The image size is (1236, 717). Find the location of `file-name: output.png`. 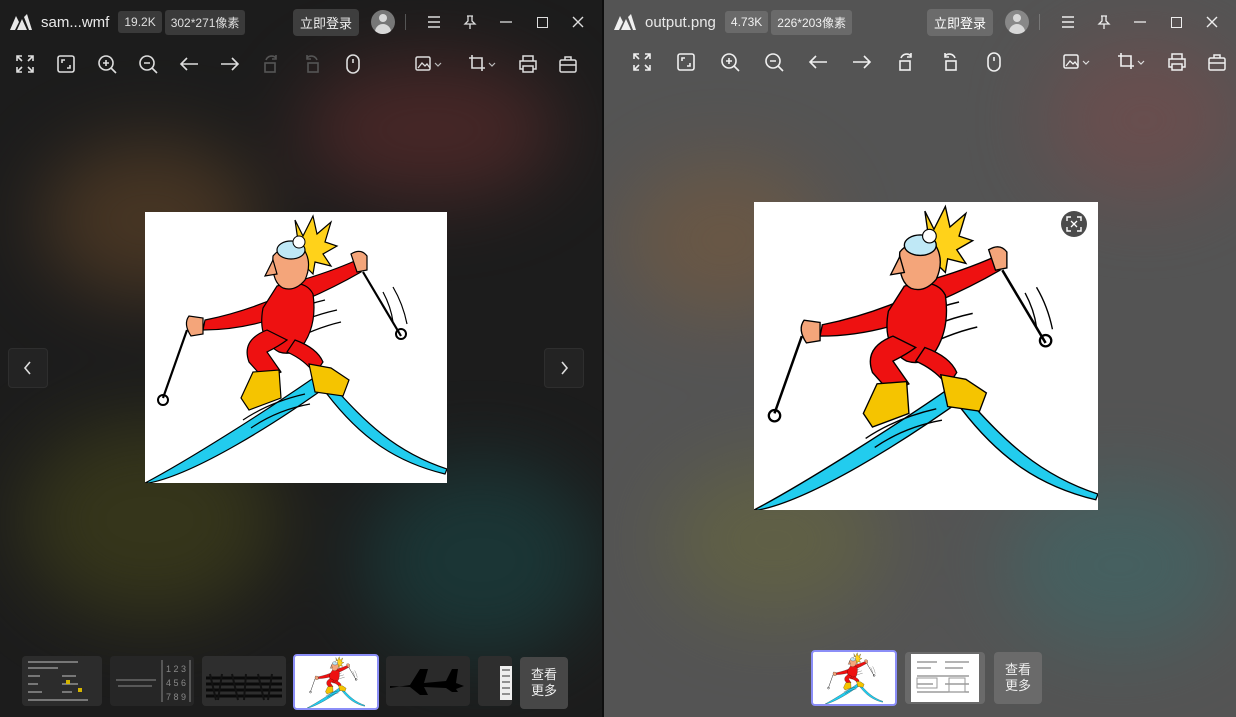

file-name: output.png is located at coordinates (680, 22).